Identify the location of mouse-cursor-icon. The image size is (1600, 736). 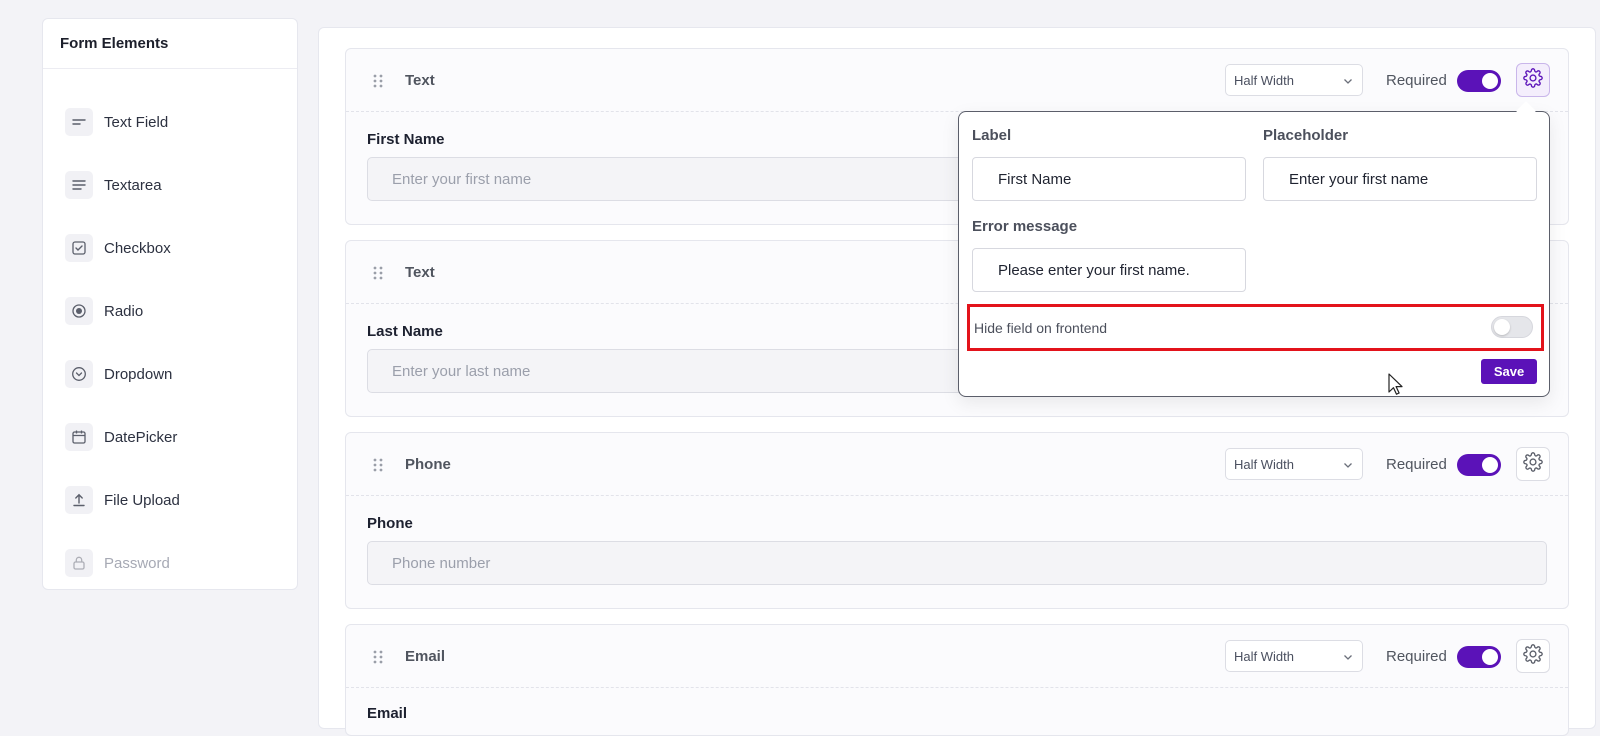
(1396, 387).